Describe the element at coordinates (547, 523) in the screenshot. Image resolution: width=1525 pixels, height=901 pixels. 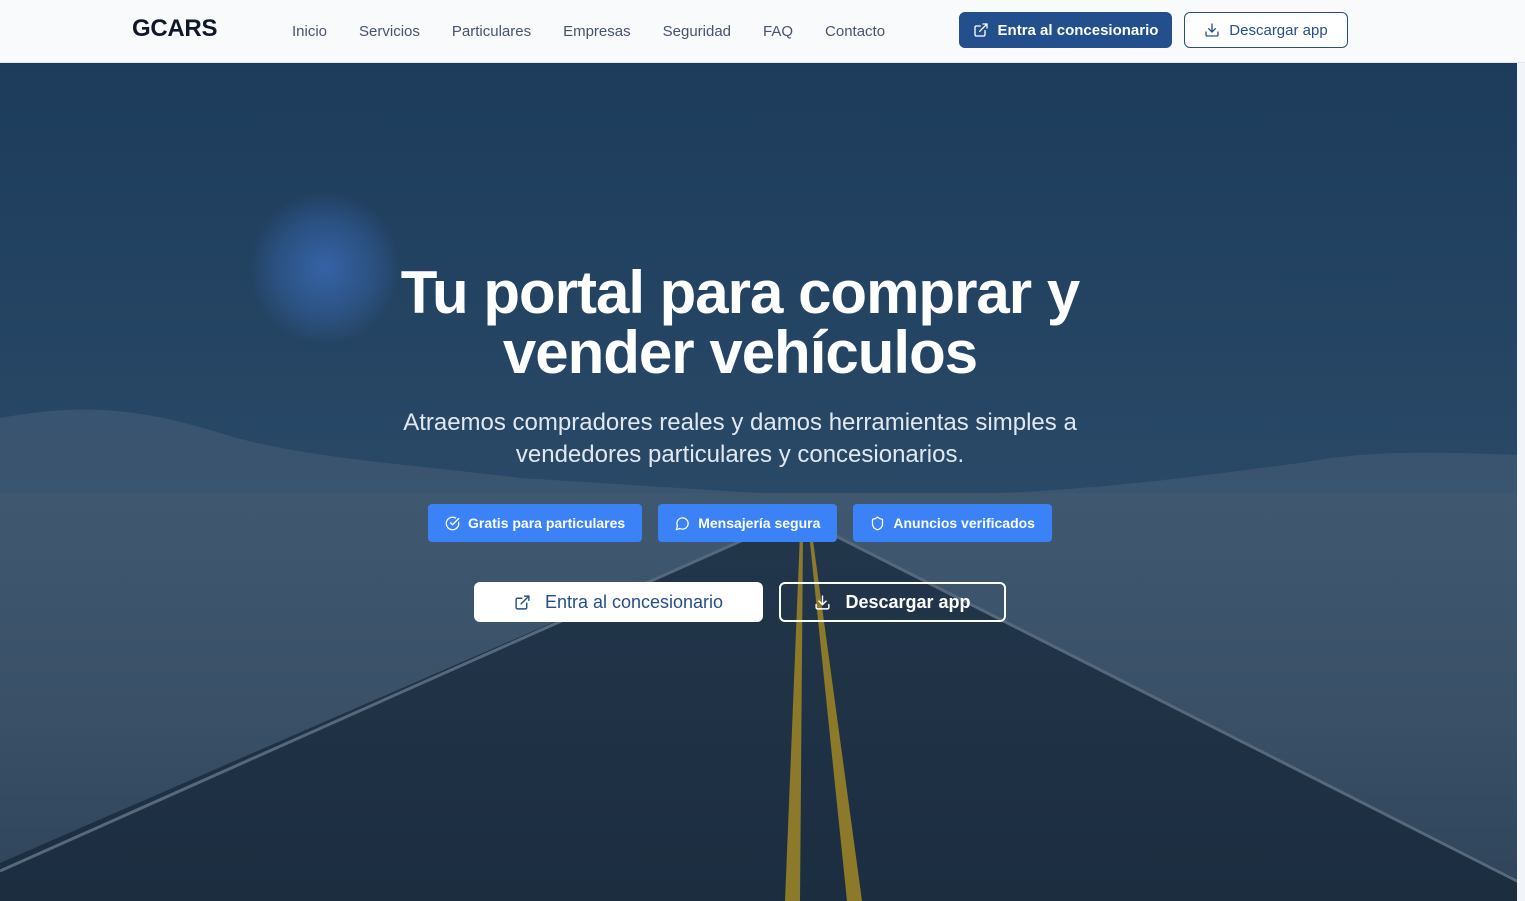
I see `badge-label: Gratis para particulares` at that location.